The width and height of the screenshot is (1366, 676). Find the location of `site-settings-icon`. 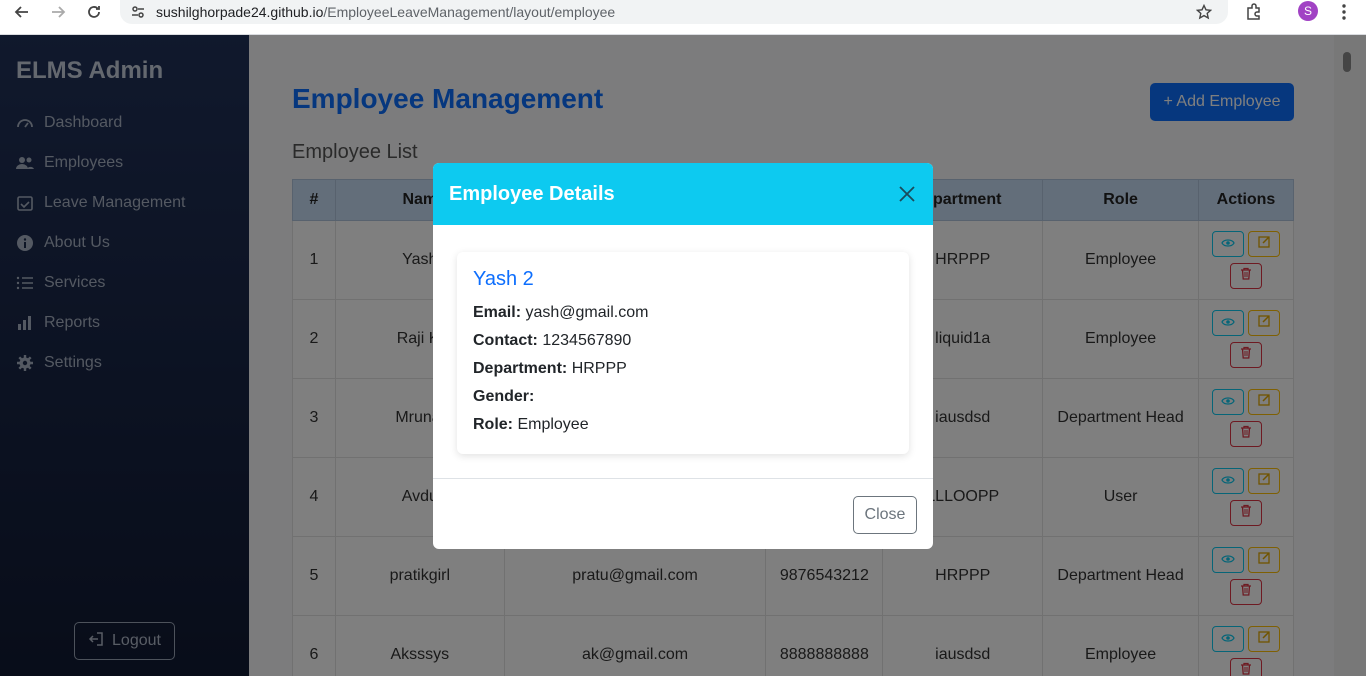

site-settings-icon is located at coordinates (138, 12).